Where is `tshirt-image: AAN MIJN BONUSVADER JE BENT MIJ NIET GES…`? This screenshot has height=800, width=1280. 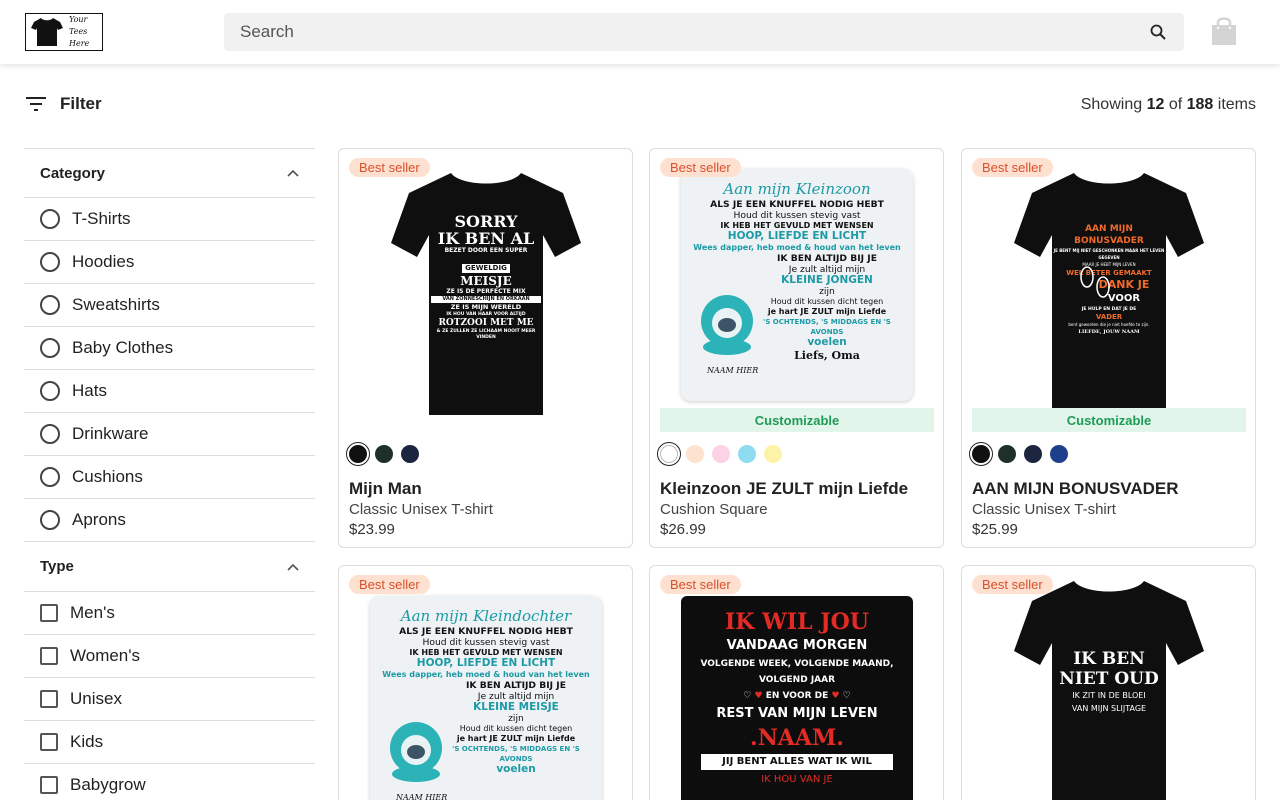
tshirt-image: AAN MIJN BONUSVADER JE BENT MIJ NIET GES… is located at coordinates (1109, 293).